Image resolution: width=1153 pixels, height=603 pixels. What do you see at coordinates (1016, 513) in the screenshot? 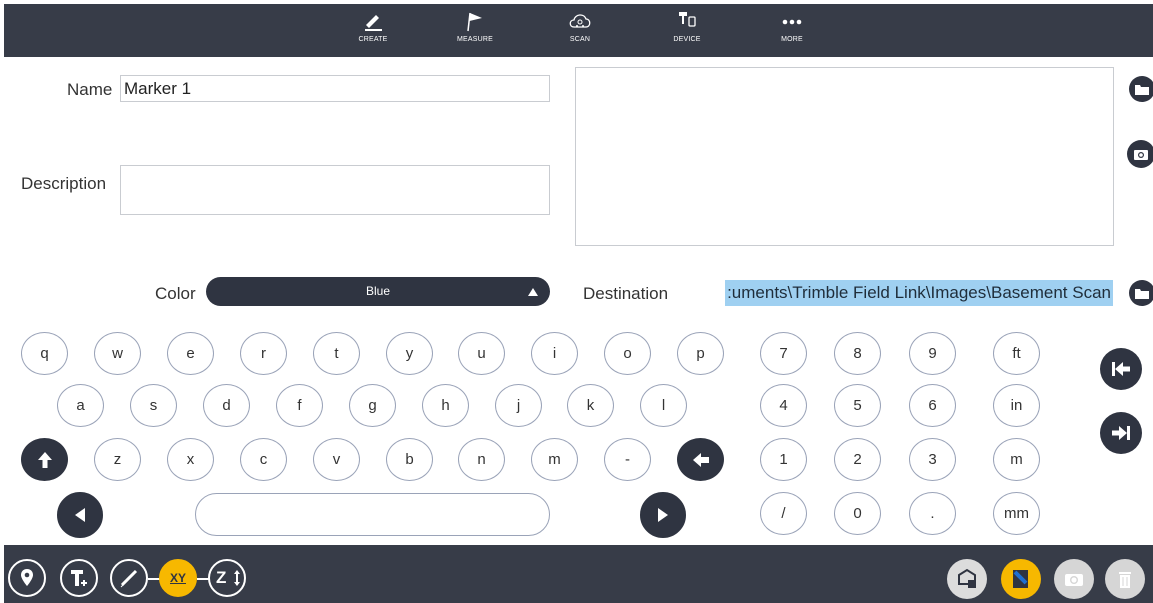
I see `key-mm: mm` at bounding box center [1016, 513].